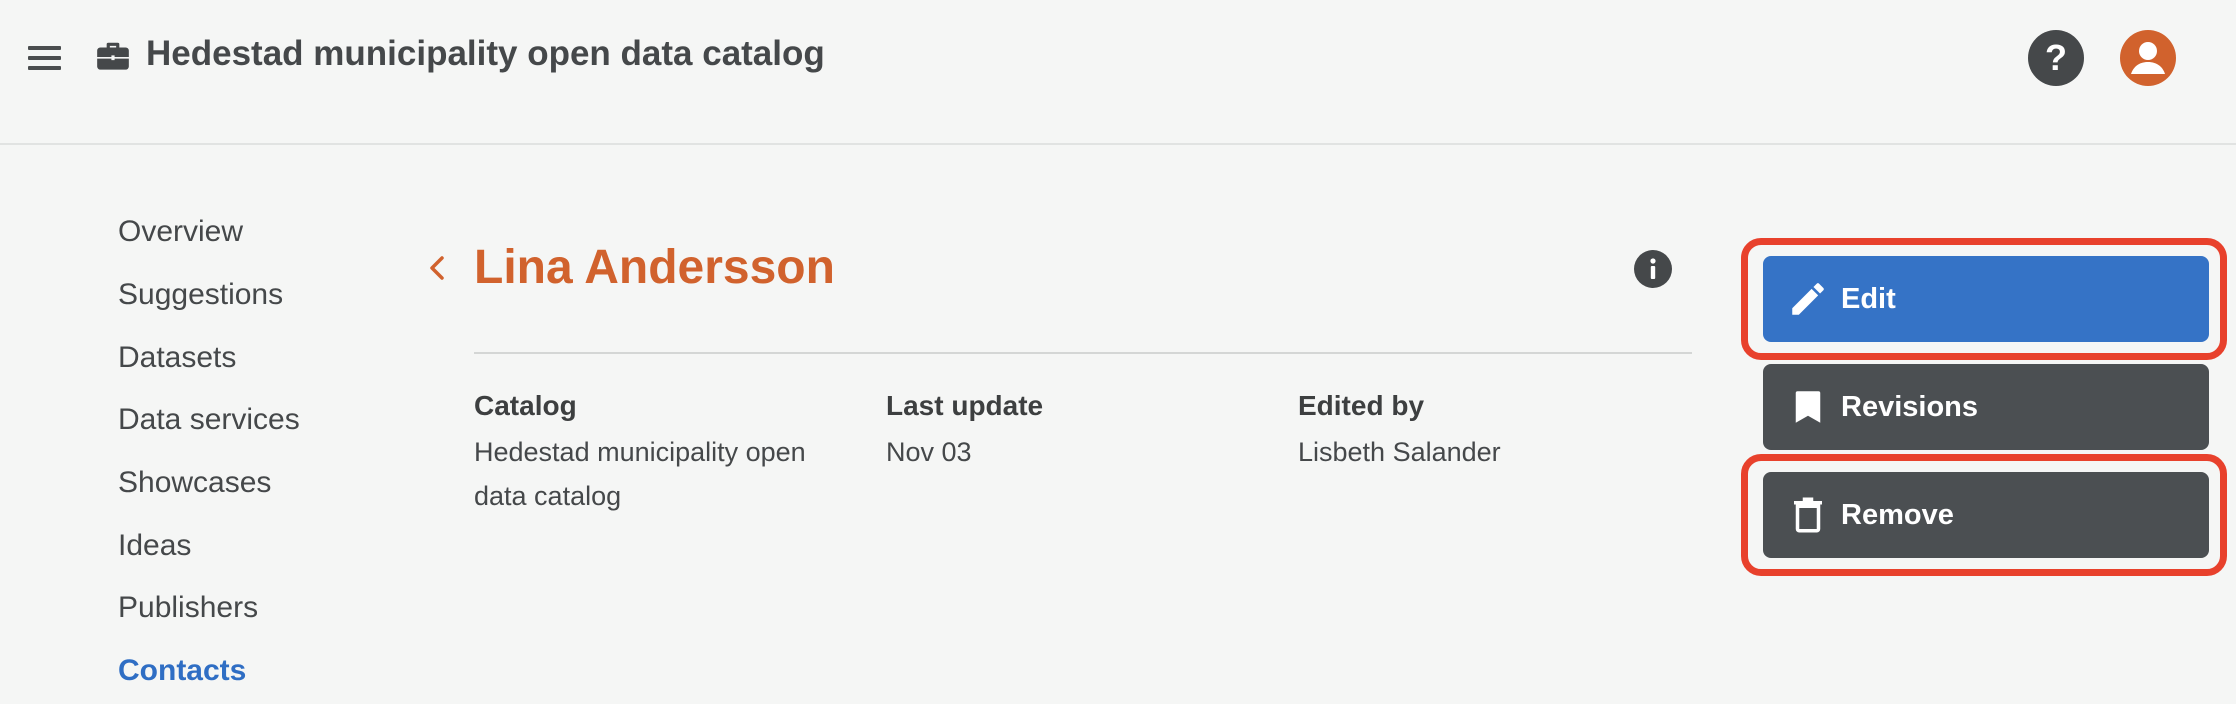  Describe the element at coordinates (180, 232) in the screenshot. I see `nav-item-overview: Overview` at that location.